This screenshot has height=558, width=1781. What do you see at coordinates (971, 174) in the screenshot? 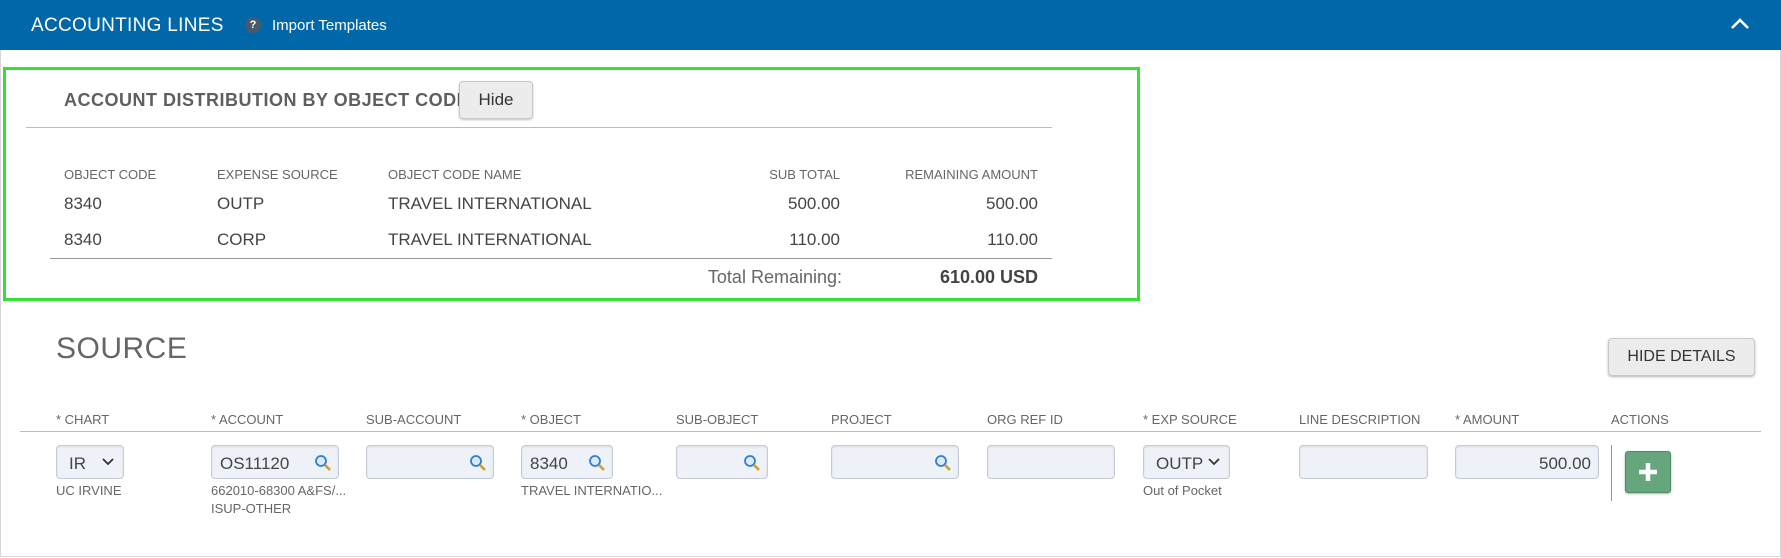
I see `column-header-remaining-amount: REMAINING AMOUNT` at bounding box center [971, 174].